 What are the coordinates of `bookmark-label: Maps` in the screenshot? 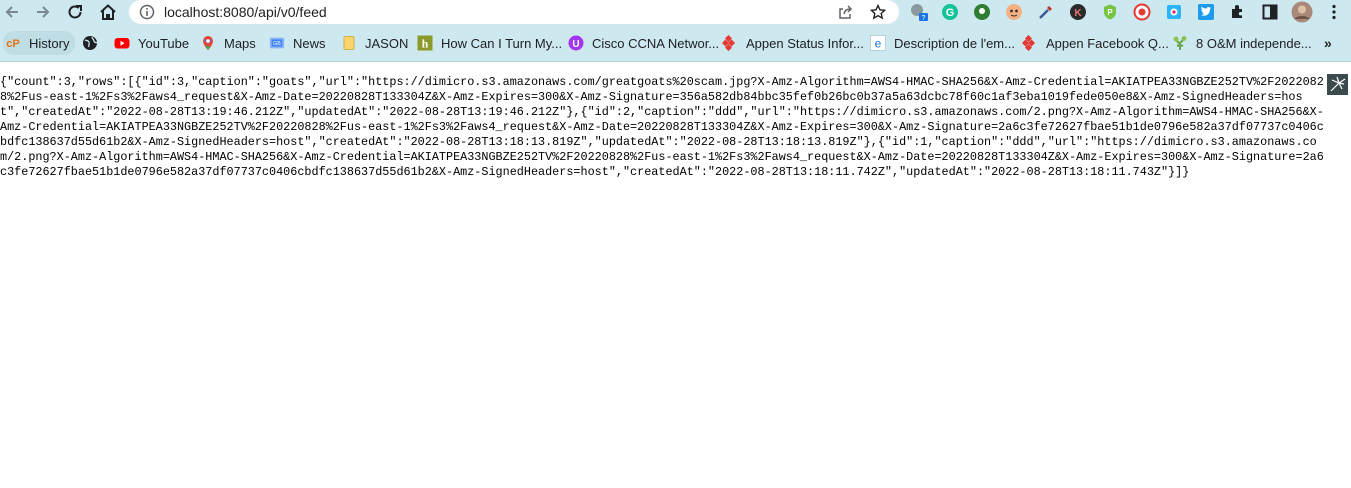 It's located at (240, 43).